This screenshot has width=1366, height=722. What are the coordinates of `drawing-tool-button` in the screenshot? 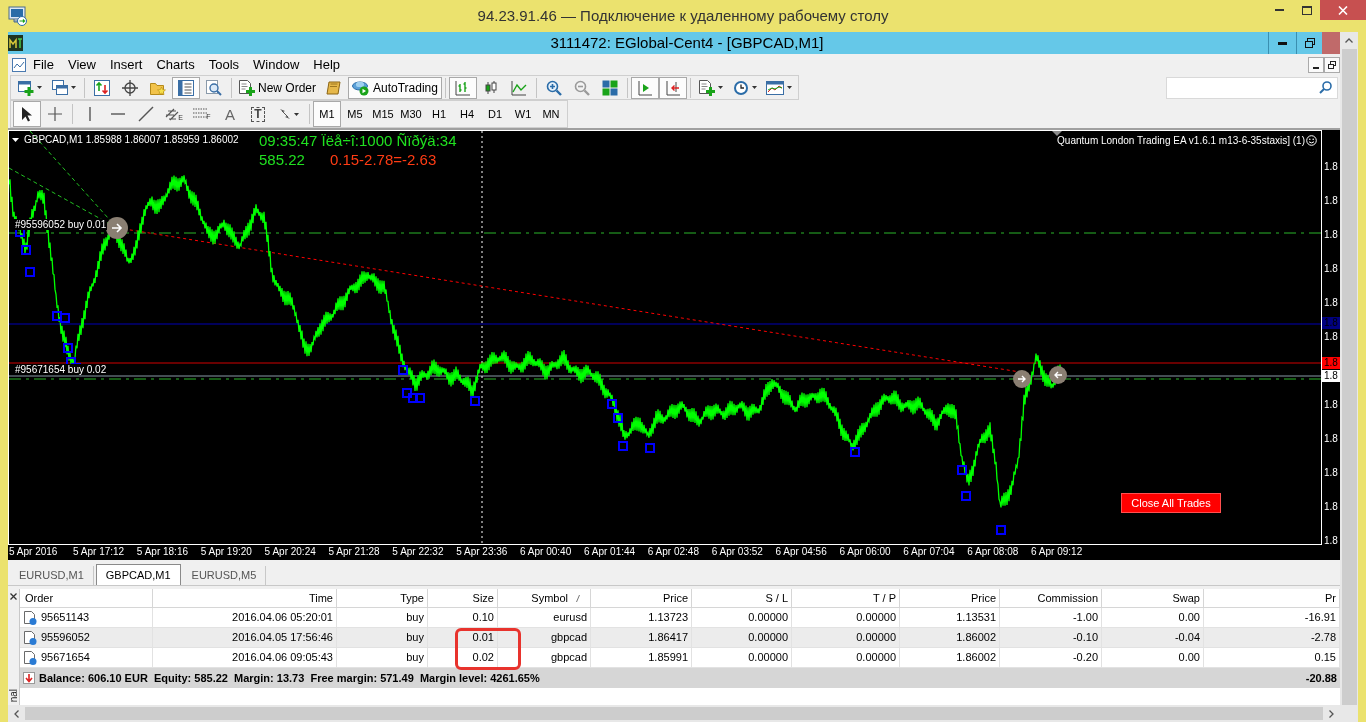 It's located at (27, 114).